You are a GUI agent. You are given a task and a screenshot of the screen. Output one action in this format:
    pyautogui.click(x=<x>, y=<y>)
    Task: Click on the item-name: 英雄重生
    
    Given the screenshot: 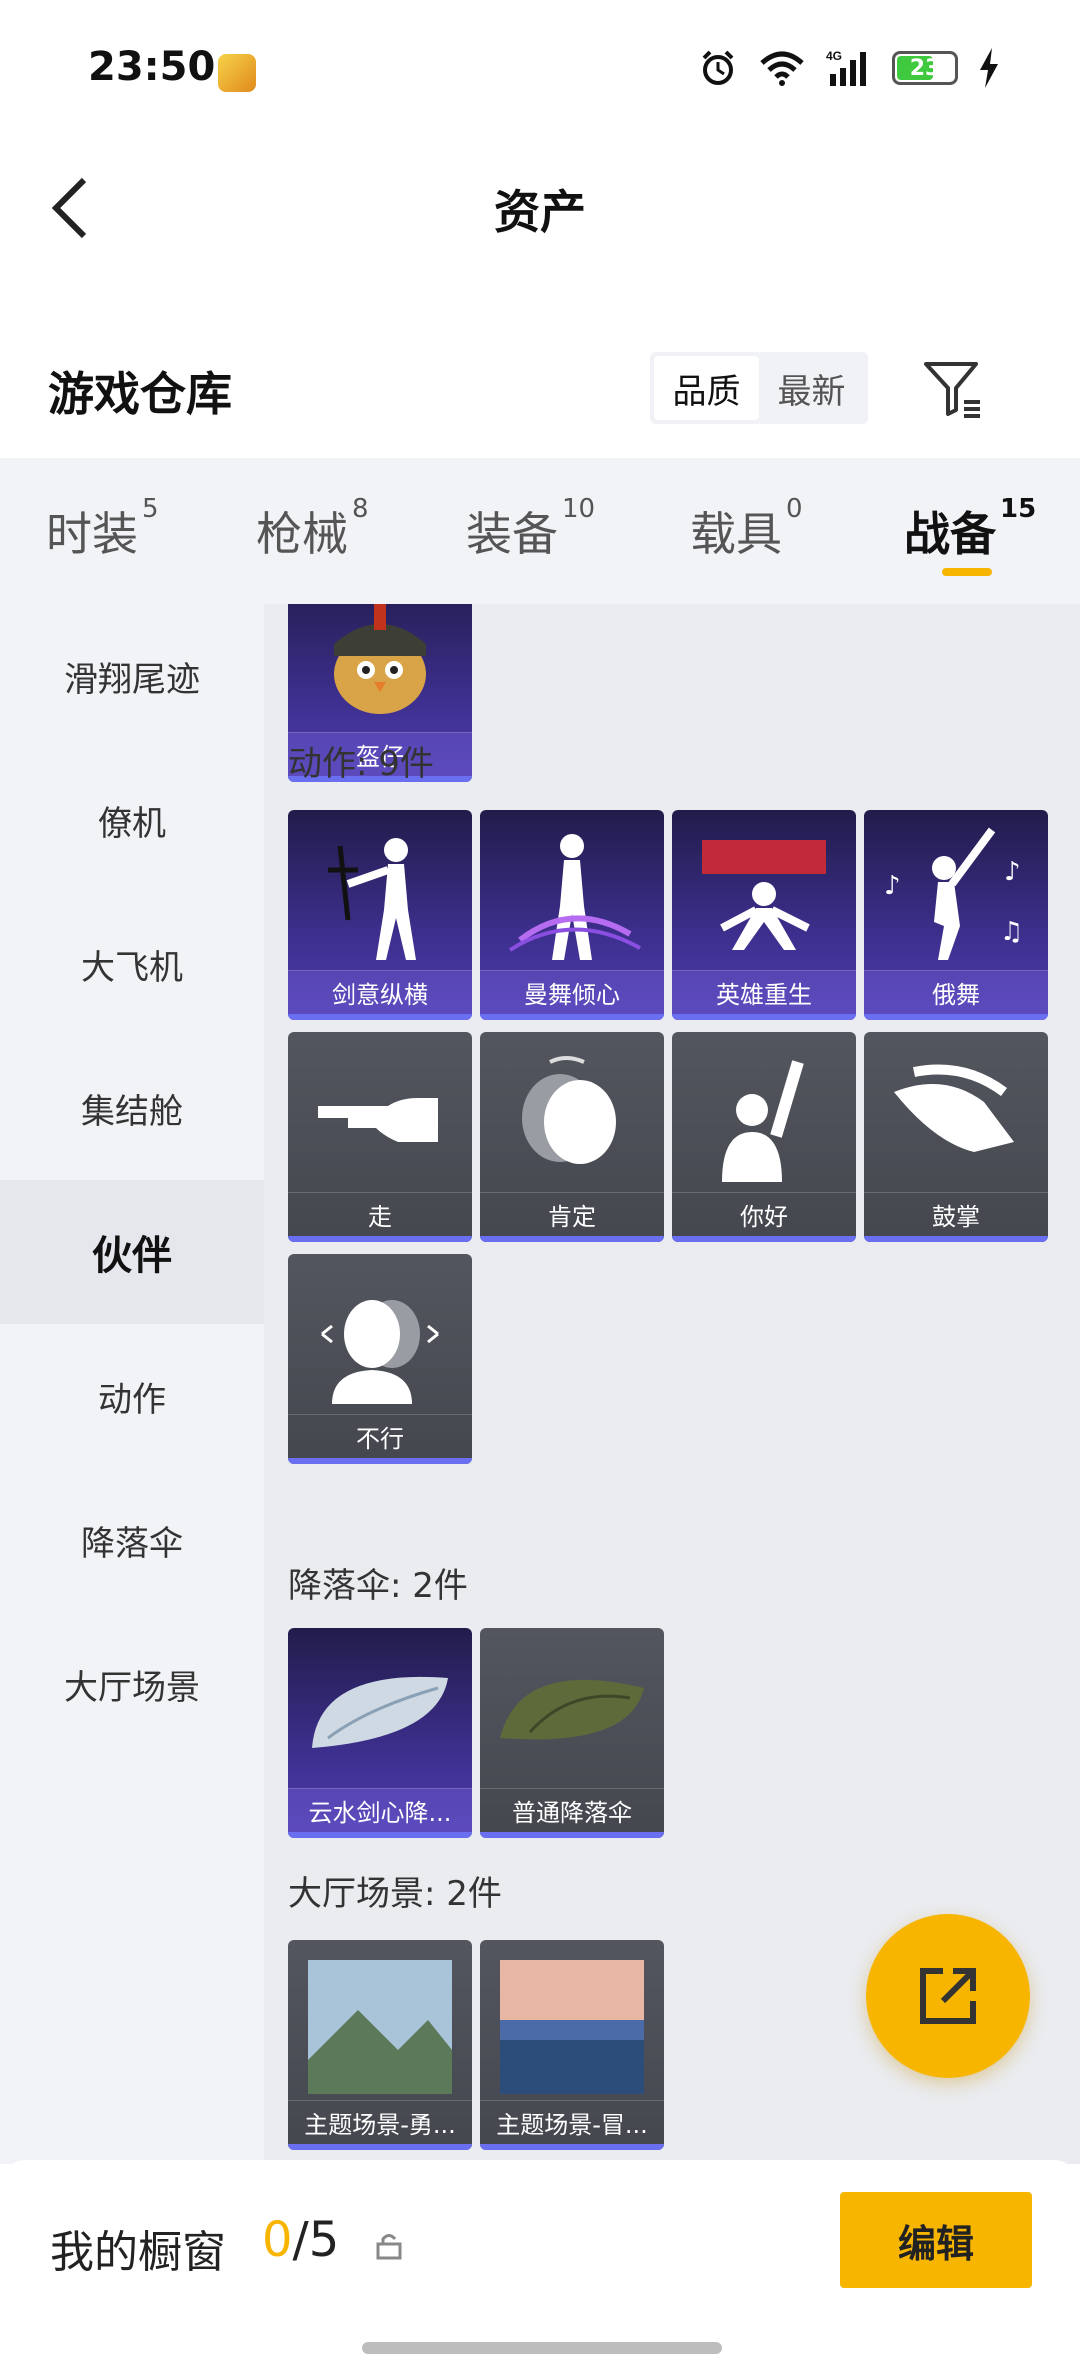 What is the action you would take?
    pyautogui.click(x=764, y=992)
    